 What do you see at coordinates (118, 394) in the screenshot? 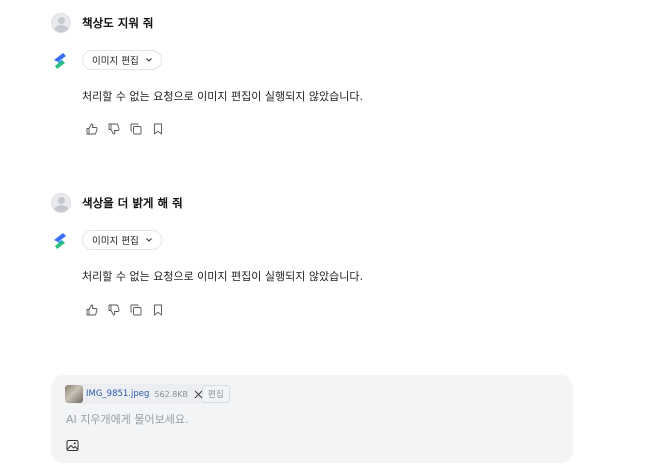
I see `attachment-filename: IMG_9851.jpeg` at bounding box center [118, 394].